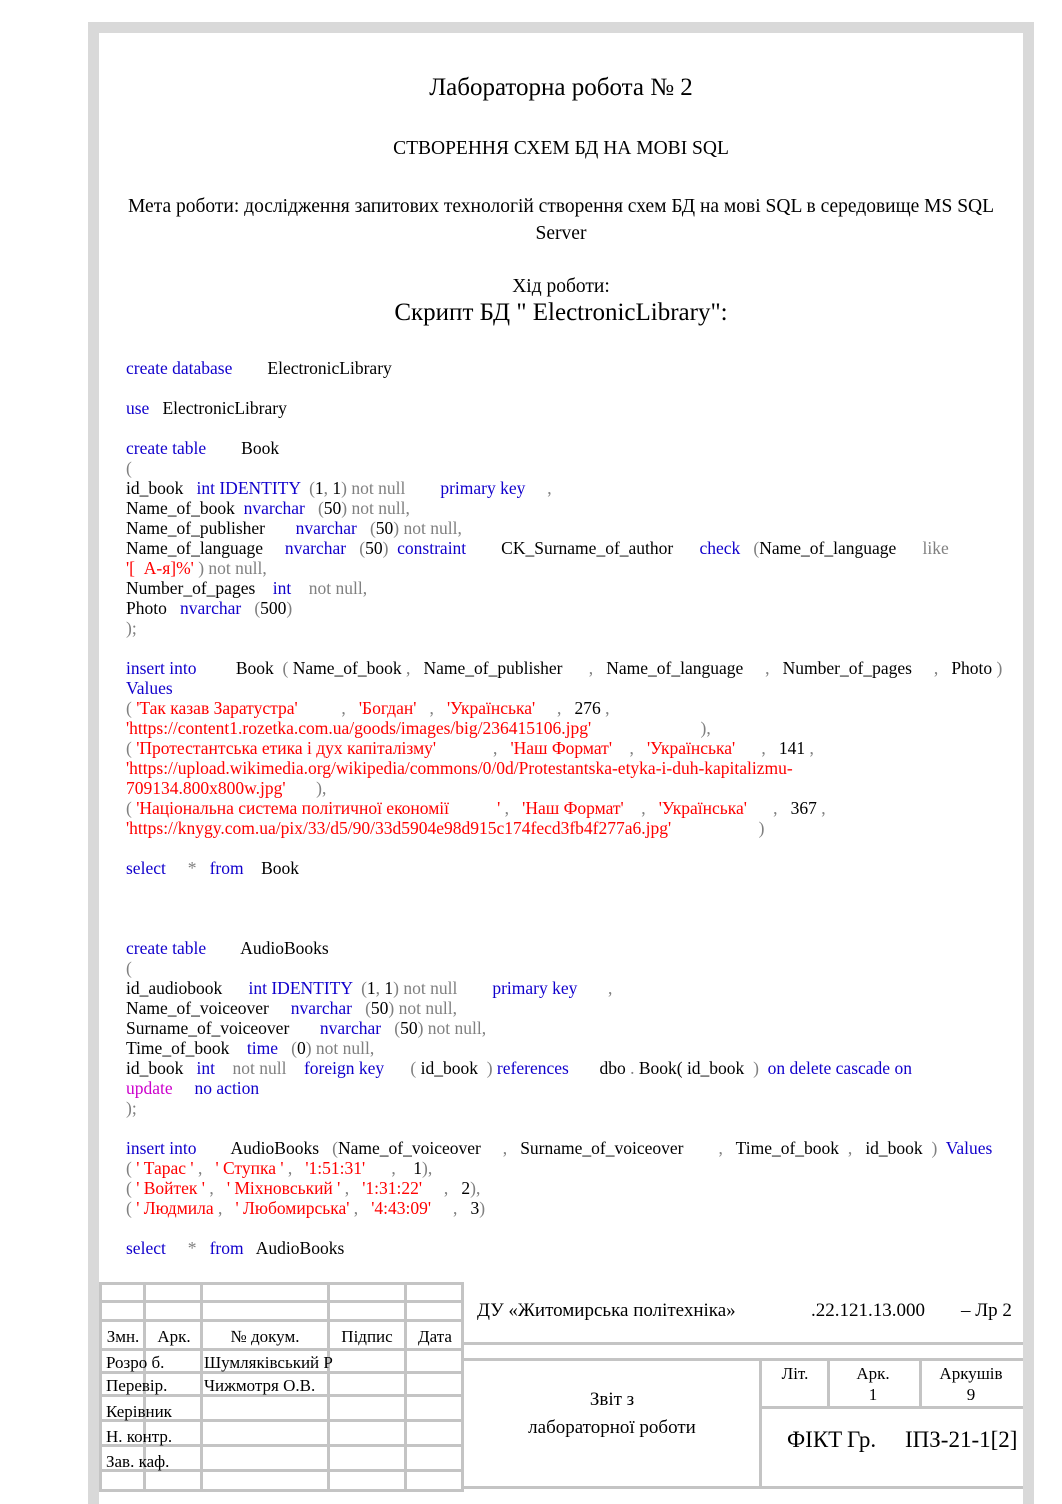  I want to click on script-heading: Скрипт БД " ElectronicLibrary":, so click(561, 313).